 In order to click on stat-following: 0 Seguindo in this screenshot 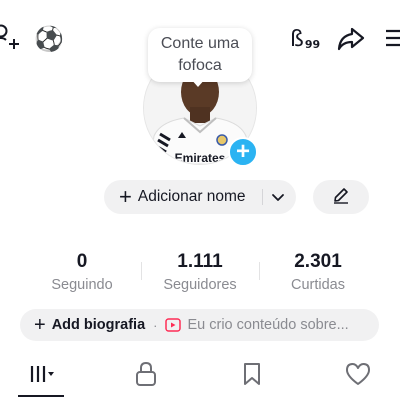, I will do `click(82, 272)`.